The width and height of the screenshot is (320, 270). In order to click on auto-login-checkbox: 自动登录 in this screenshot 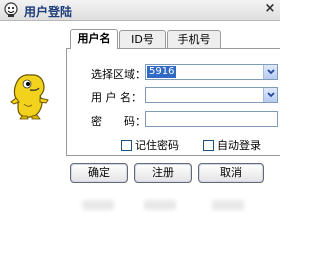, I will do `click(232, 145)`.